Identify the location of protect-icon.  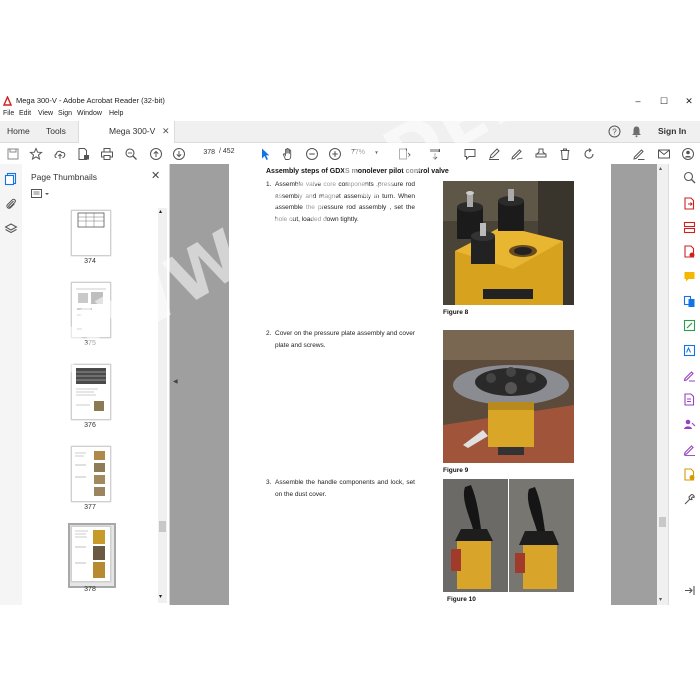
(689, 399).